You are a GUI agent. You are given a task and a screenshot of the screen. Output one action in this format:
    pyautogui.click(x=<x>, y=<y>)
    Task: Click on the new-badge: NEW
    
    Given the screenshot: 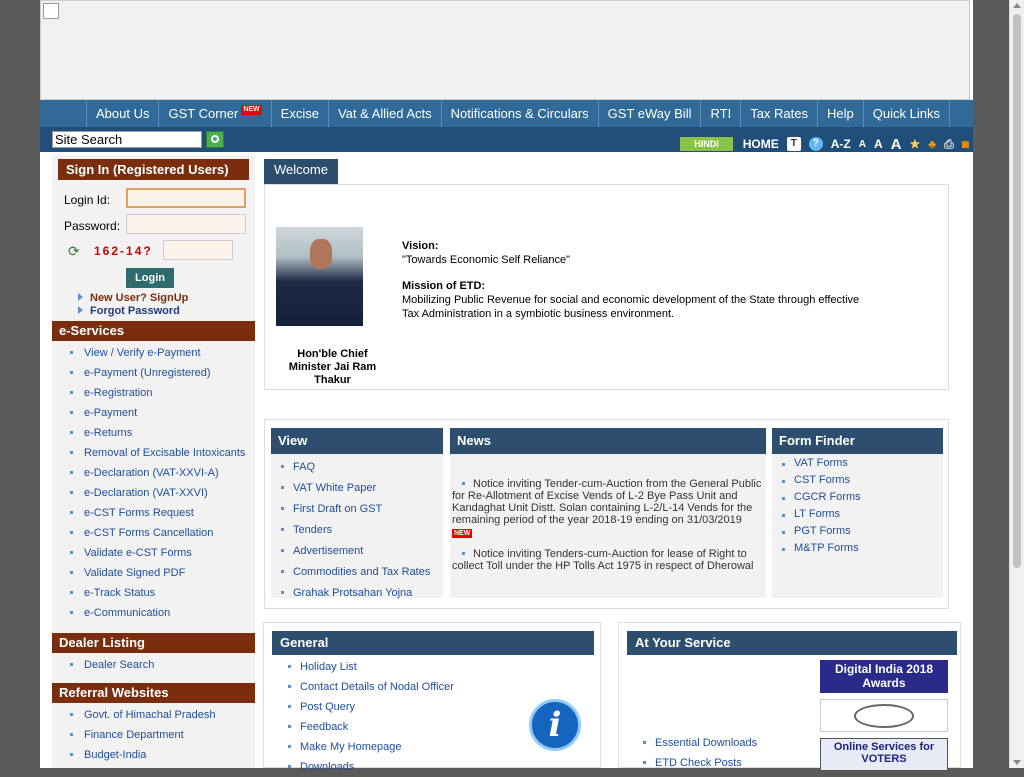 What is the action you would take?
    pyautogui.click(x=462, y=533)
    